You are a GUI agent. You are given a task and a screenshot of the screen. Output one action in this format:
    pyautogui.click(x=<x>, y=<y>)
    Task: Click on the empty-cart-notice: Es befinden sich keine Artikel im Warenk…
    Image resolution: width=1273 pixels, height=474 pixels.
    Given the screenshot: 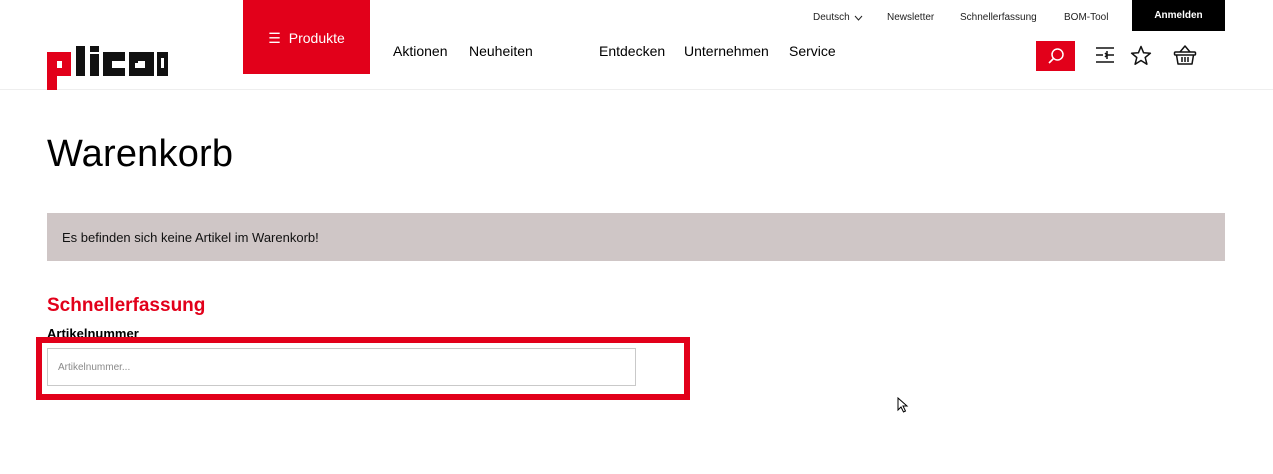 What is the action you would take?
    pyautogui.click(x=636, y=237)
    